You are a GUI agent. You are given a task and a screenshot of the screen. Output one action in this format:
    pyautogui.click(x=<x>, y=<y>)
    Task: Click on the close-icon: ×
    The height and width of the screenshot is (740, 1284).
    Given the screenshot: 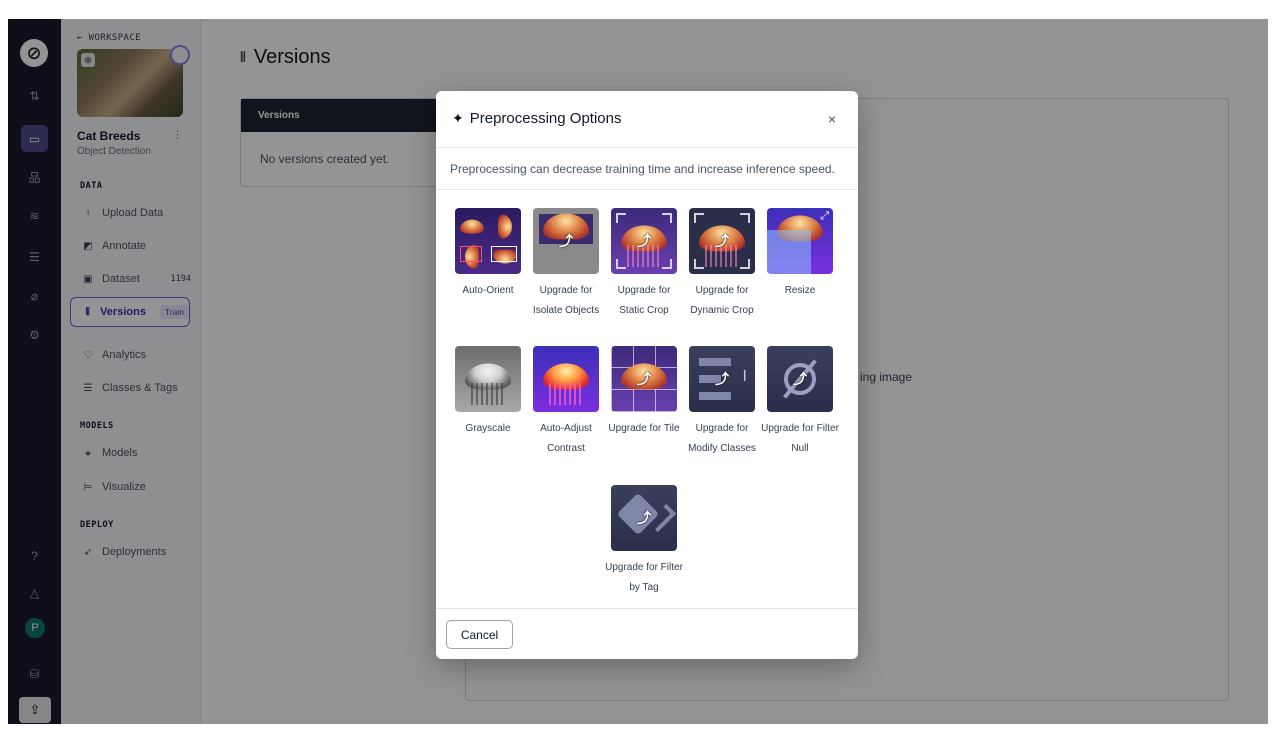 What is the action you would take?
    pyautogui.click(x=832, y=119)
    